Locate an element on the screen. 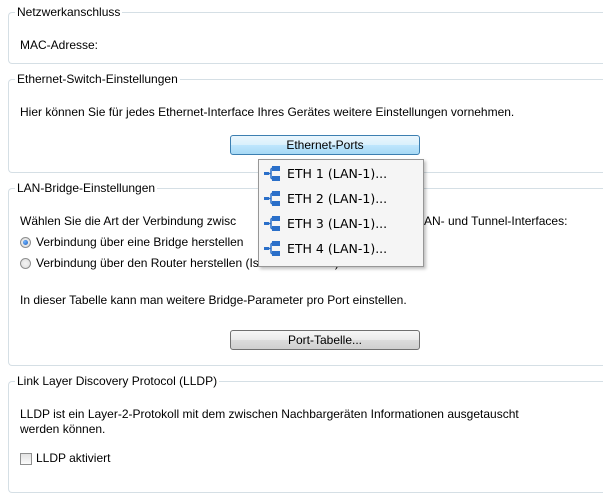  lldp-checkbox is located at coordinates (26, 459).